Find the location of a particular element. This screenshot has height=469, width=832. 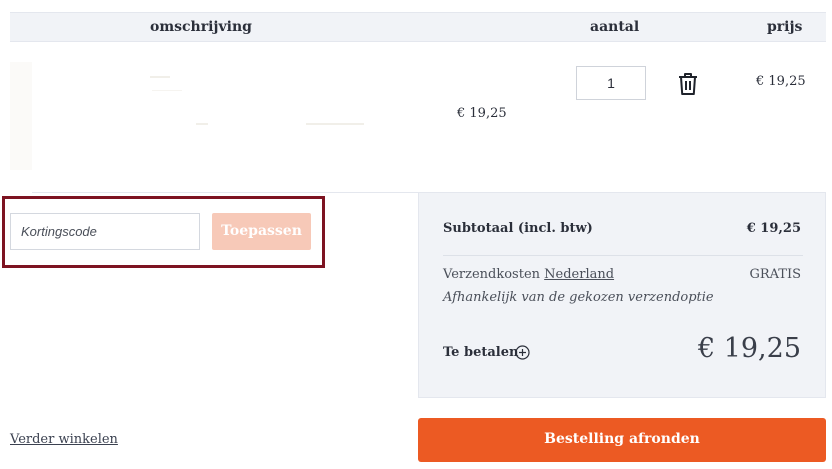

subtotal-value: € 19,25 is located at coordinates (773, 228).